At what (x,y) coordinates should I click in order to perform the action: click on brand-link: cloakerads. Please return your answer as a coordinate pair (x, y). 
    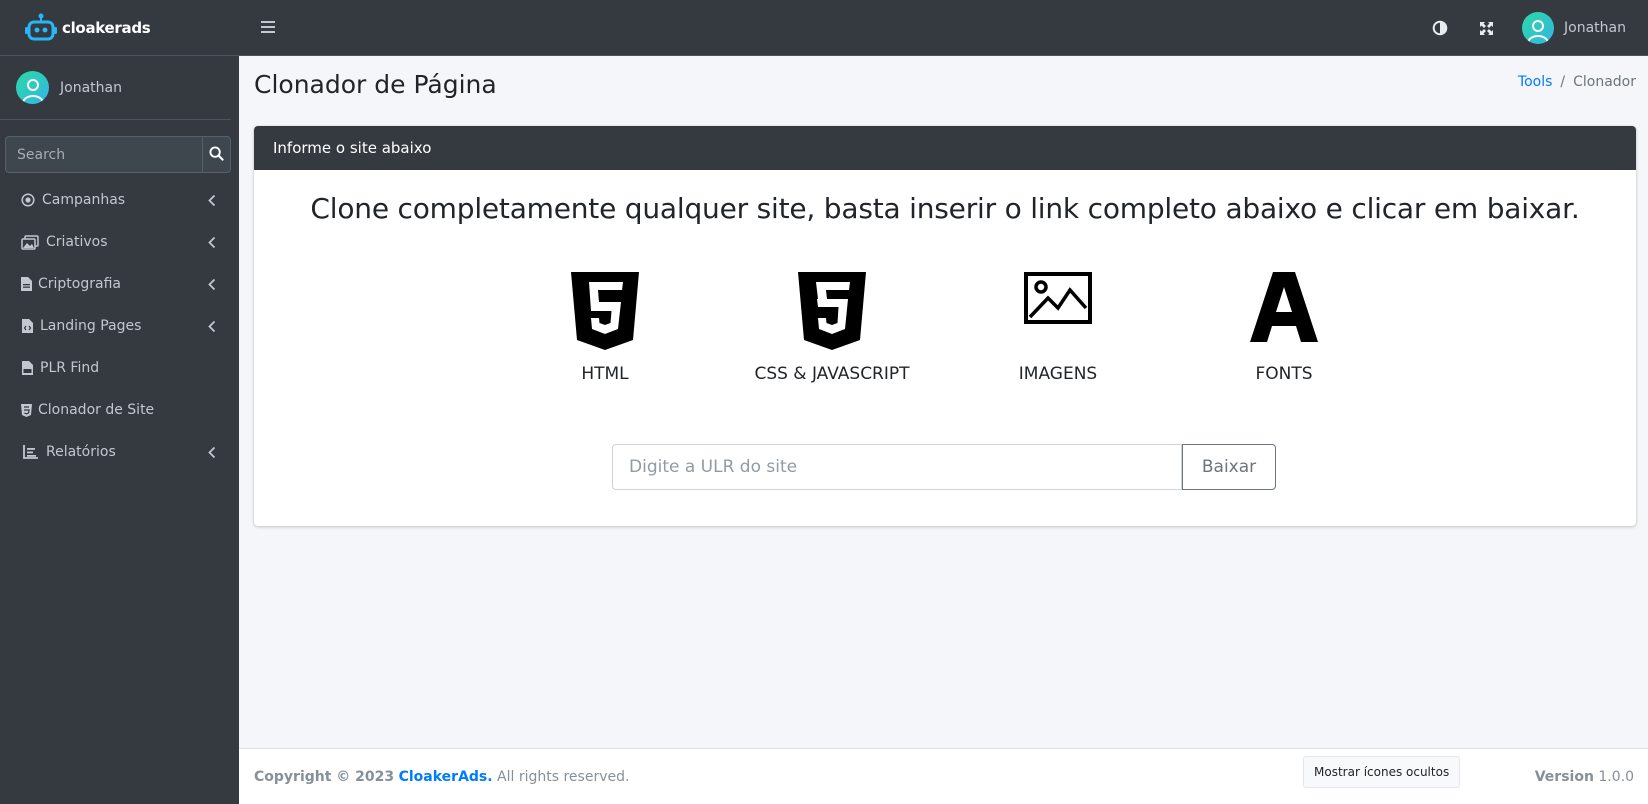
    Looking at the image, I should click on (119, 28).